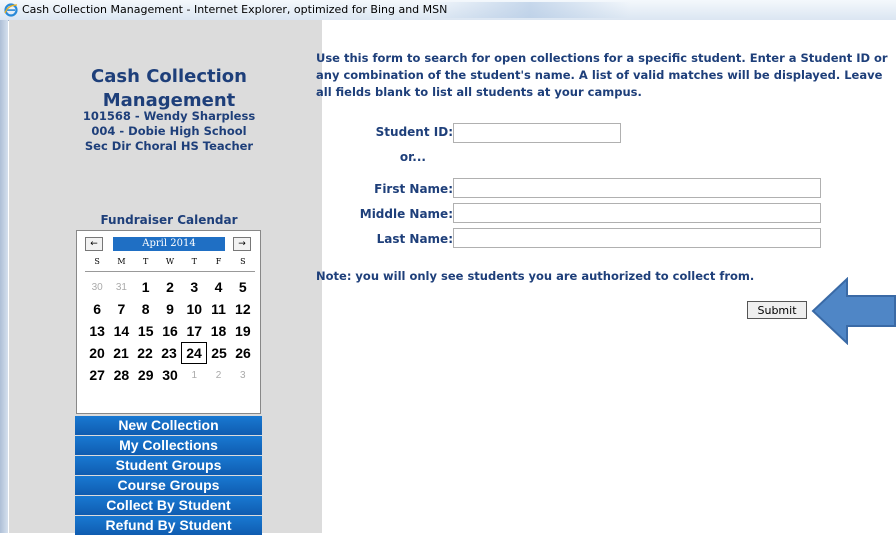 The image size is (896, 536). I want to click on internet-explorer-icon, so click(11, 10).